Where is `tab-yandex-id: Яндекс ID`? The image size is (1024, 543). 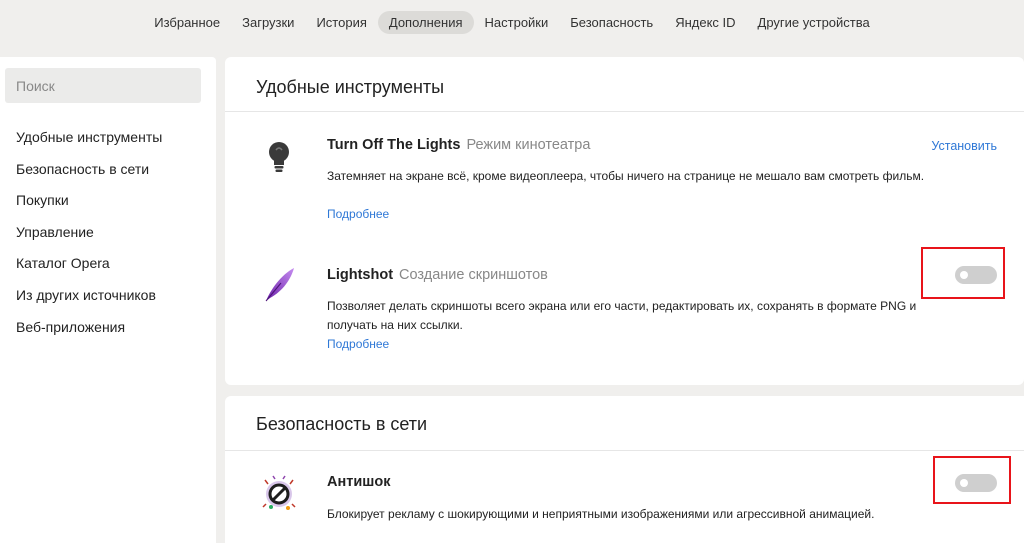
tab-yandex-id: Яндекс ID is located at coordinates (705, 22).